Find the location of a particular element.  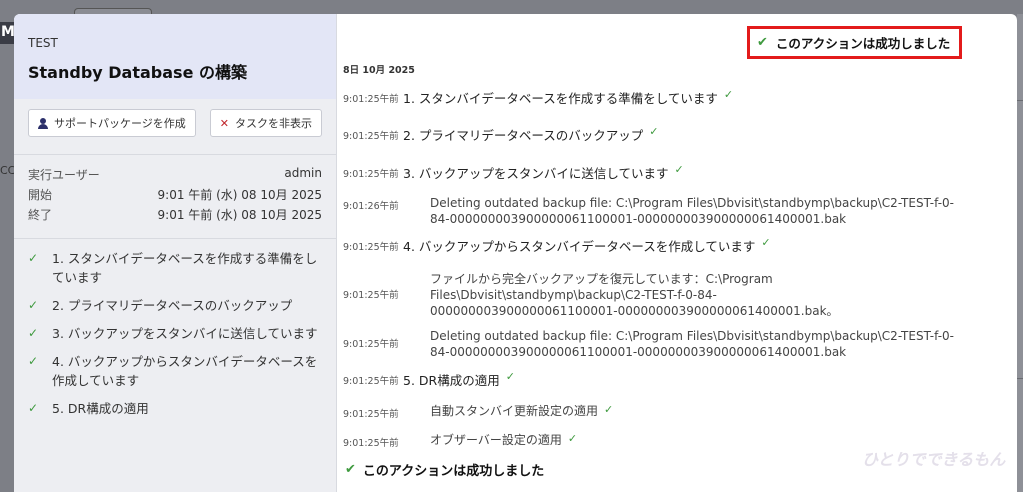

hide-task-button: ✕ タスクを非表示 is located at coordinates (265, 123).